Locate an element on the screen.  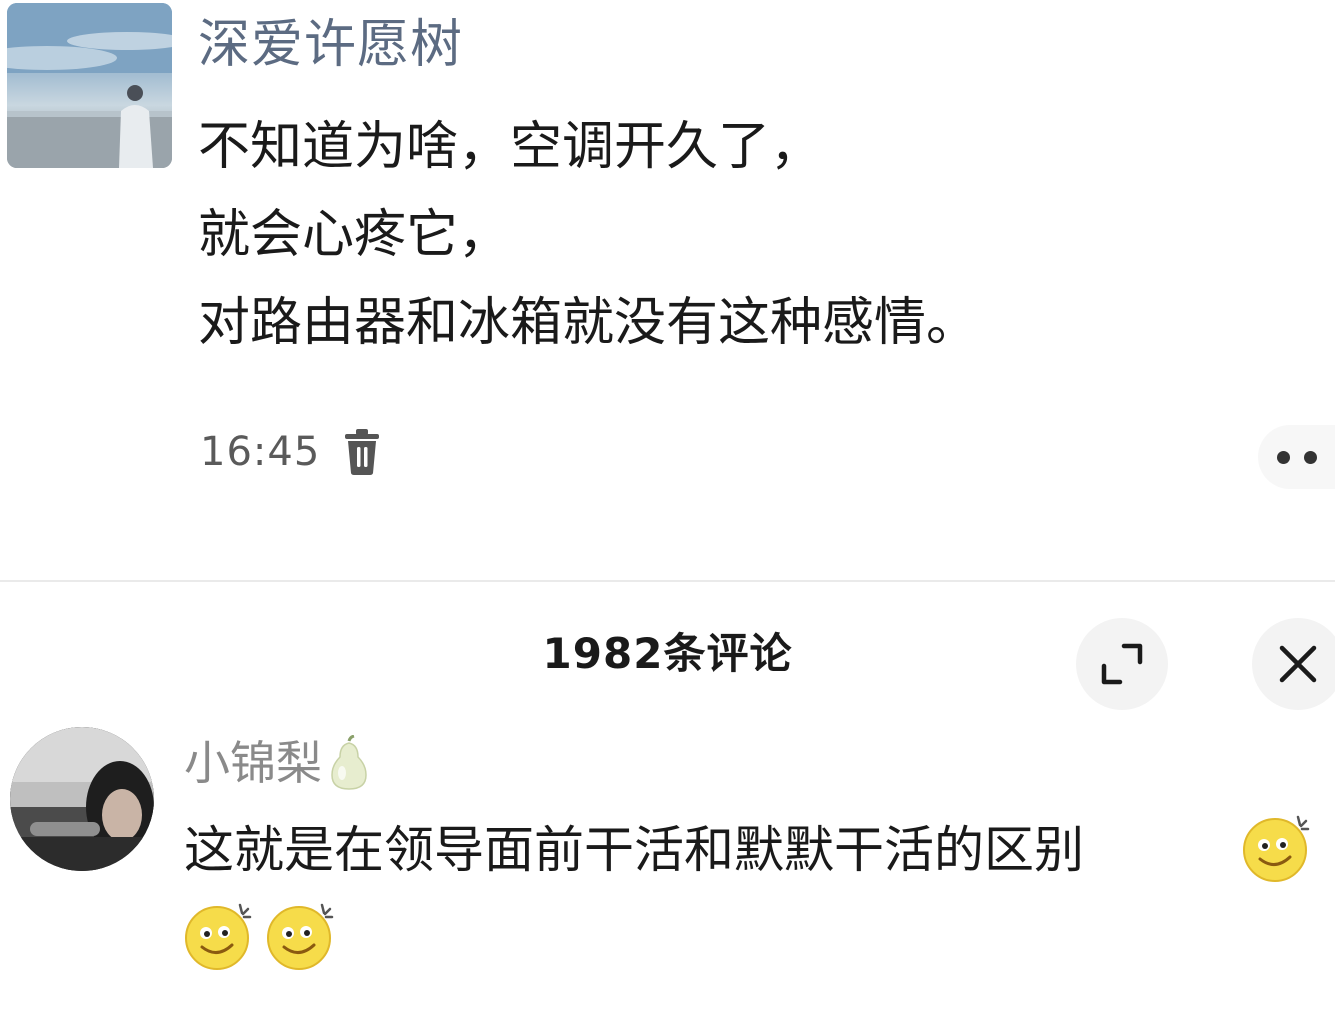
commenter-name-row: 小锦梨 is located at coordinates (277, 763).